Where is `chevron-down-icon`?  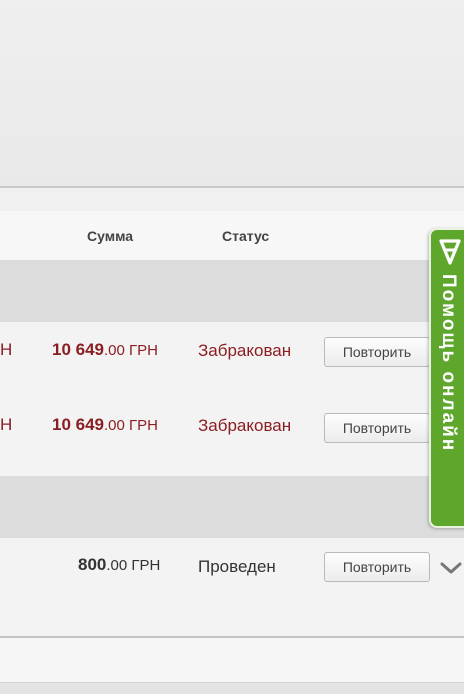 chevron-down-icon is located at coordinates (451, 568).